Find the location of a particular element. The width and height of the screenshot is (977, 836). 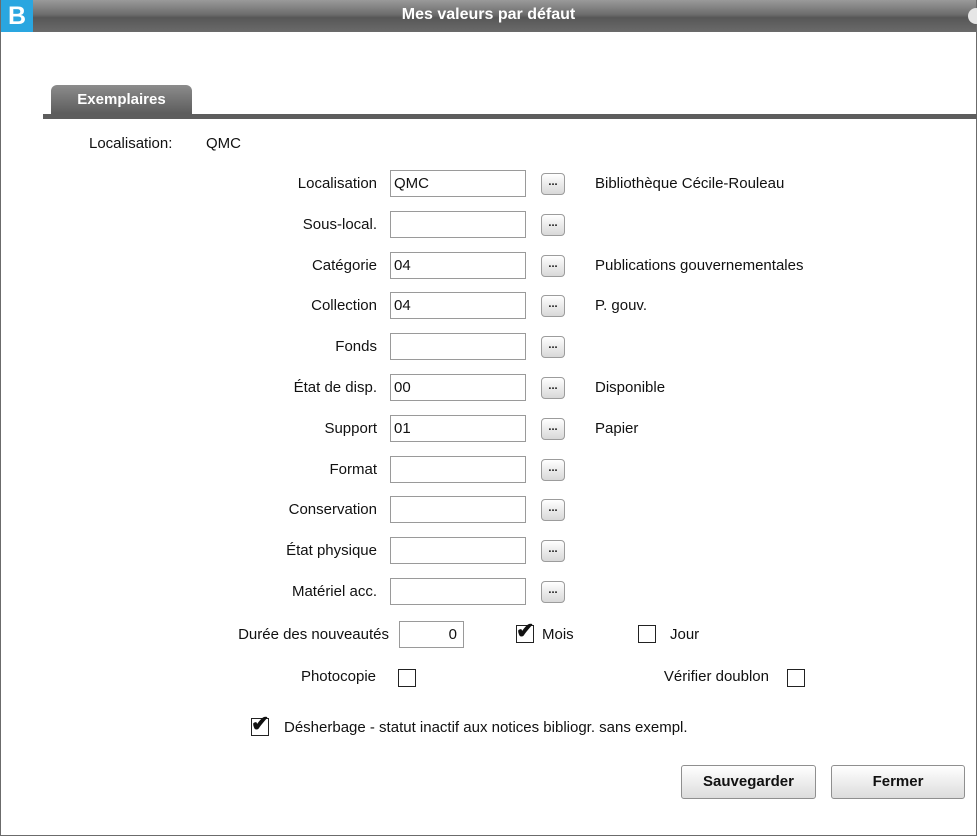

field-description: Publications gouvernementales is located at coordinates (699, 265).